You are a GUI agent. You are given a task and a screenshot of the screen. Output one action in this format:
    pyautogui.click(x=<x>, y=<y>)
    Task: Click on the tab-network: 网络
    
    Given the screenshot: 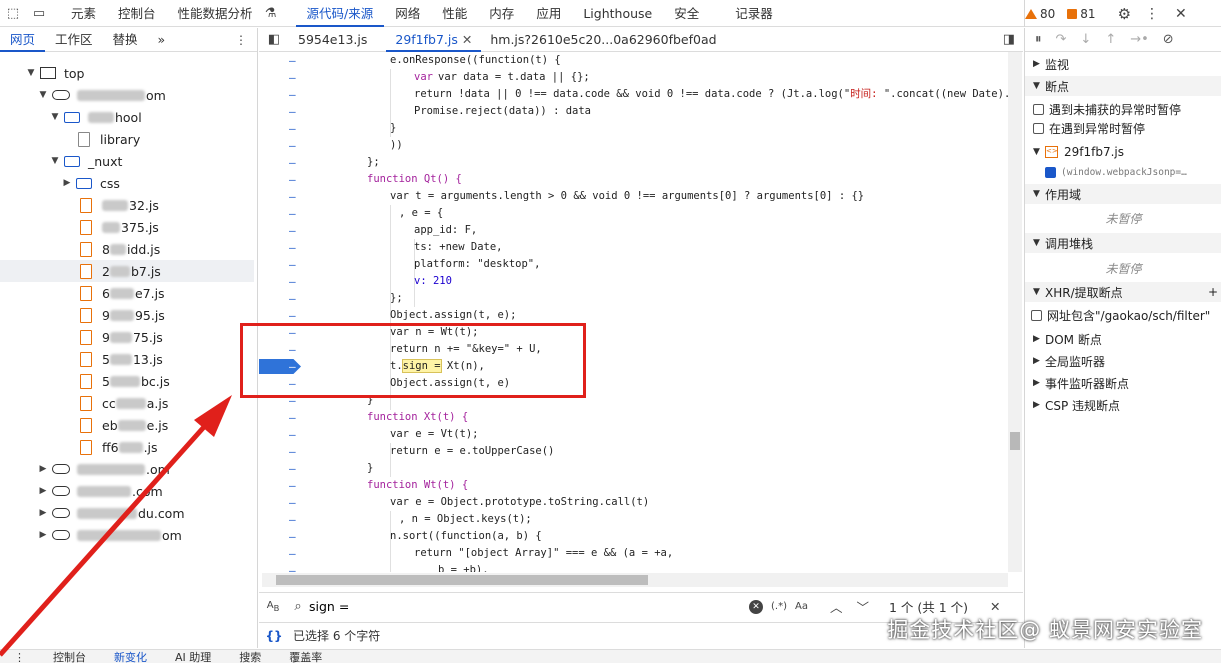 What is the action you would take?
    pyautogui.click(x=407, y=13)
    